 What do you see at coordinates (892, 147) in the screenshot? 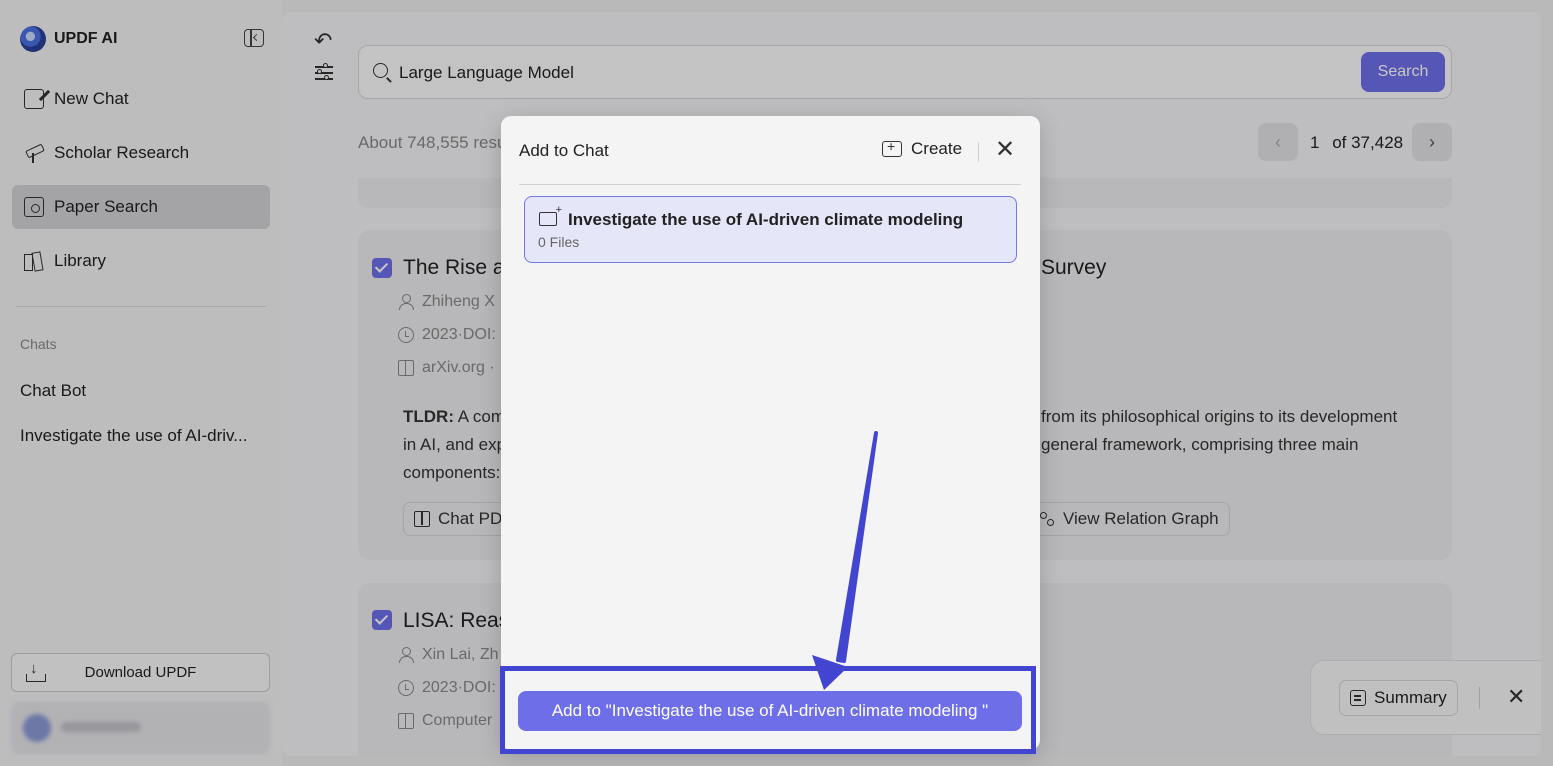
I see `folder-plus-icon` at bounding box center [892, 147].